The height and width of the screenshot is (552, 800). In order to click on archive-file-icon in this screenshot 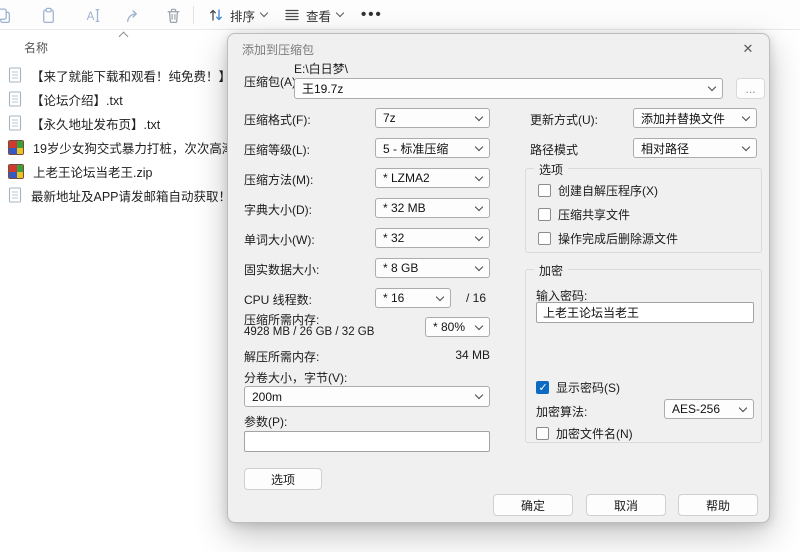, I will do `click(16, 171)`.